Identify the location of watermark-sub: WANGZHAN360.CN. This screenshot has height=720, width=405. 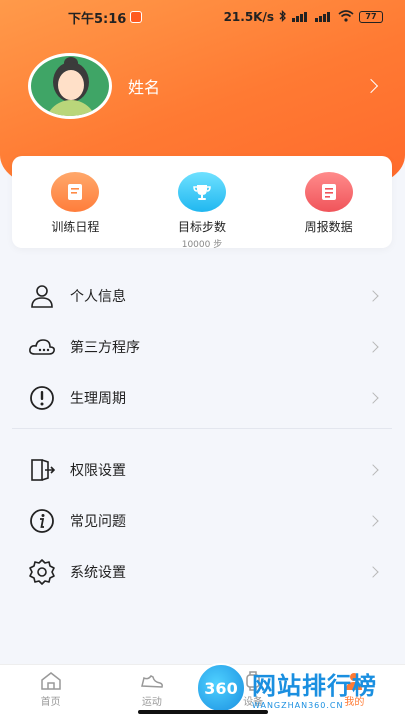
(298, 705).